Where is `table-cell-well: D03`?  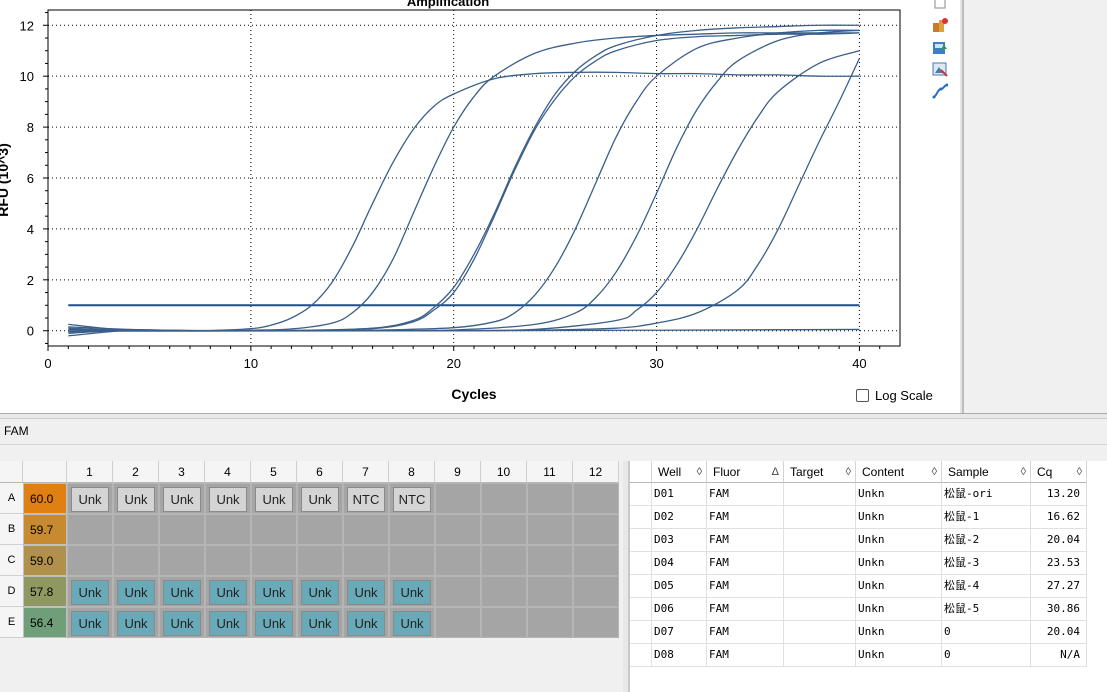
table-cell-well: D03 is located at coordinates (679, 540).